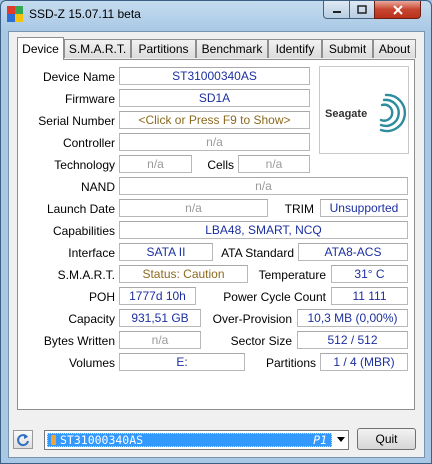  I want to click on ata-standard-label: ATA Standard, so click(257, 253).